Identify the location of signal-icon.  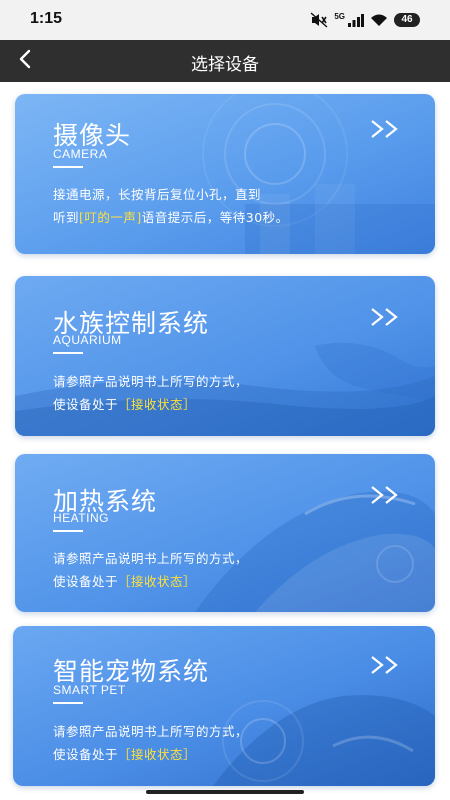
(356, 20).